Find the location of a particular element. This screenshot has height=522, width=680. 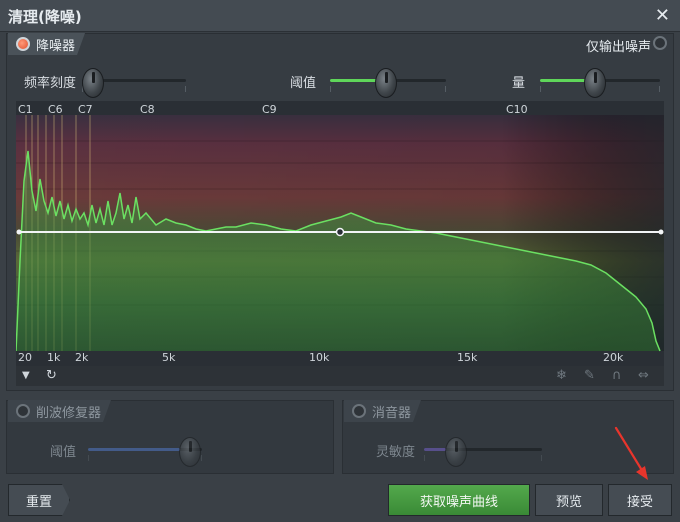

title-bar: 清理(降噪) ✕ is located at coordinates (340, 16).